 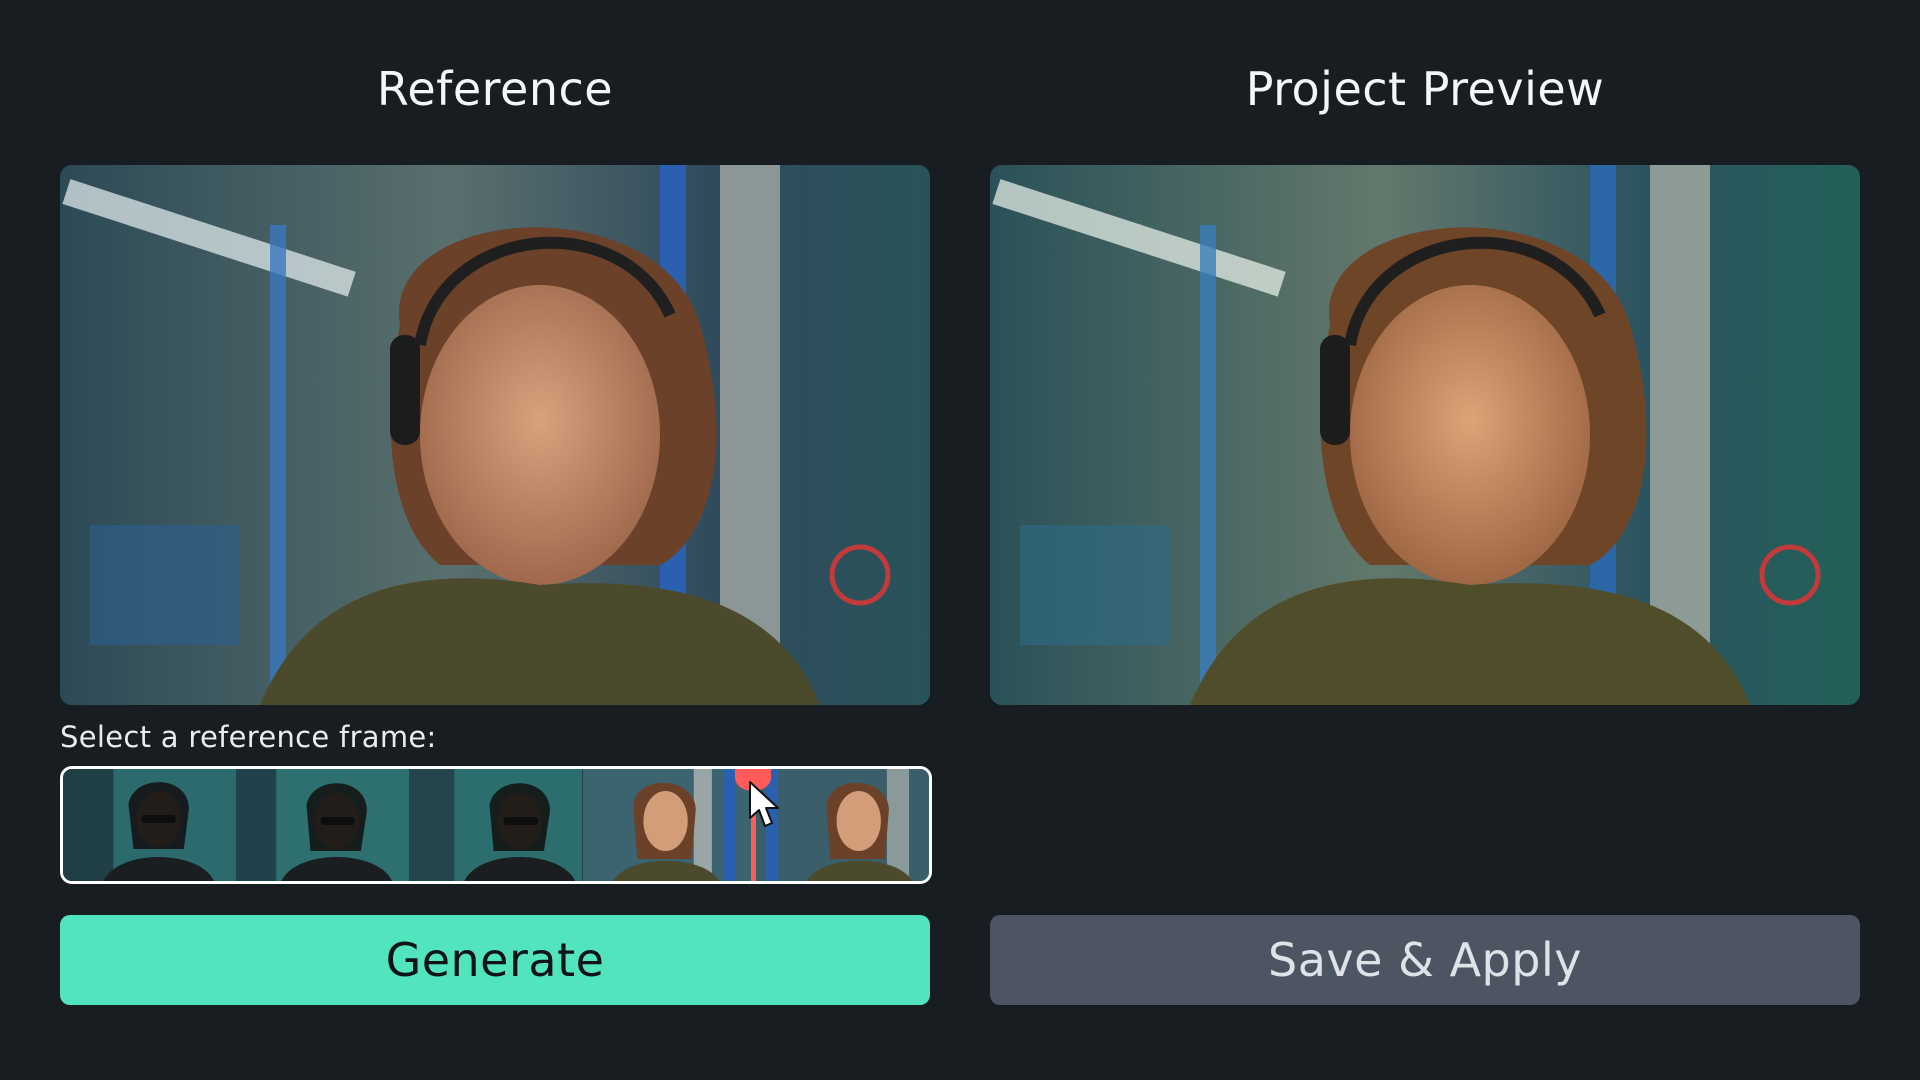 I want to click on mouse-pointer-icon, so click(x=764, y=804).